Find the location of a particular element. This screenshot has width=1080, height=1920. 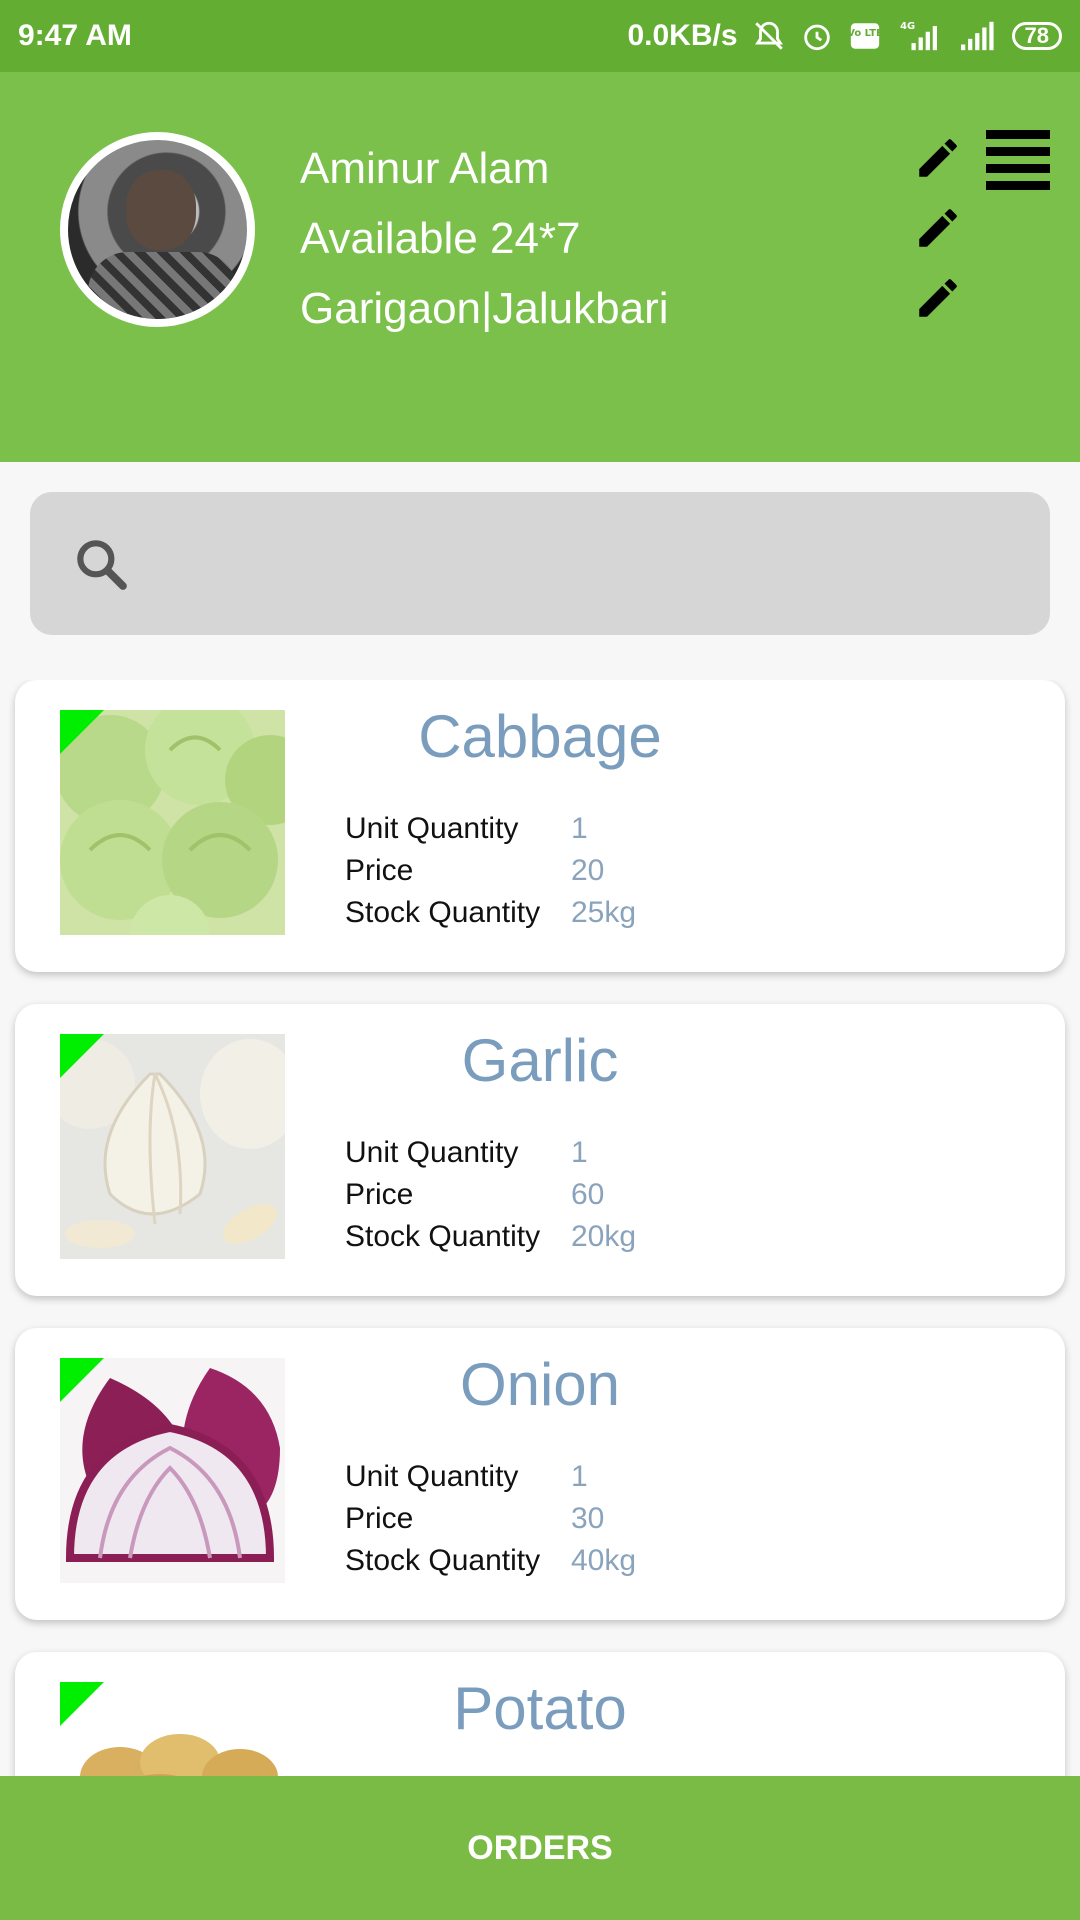

search-icon is located at coordinates (102, 564).